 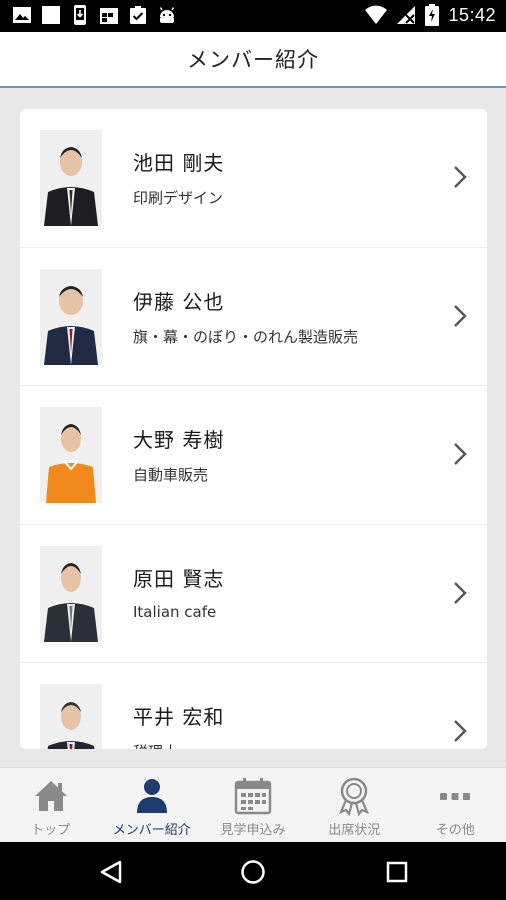 I want to click on clipboard-check-icon, so click(x=138, y=15).